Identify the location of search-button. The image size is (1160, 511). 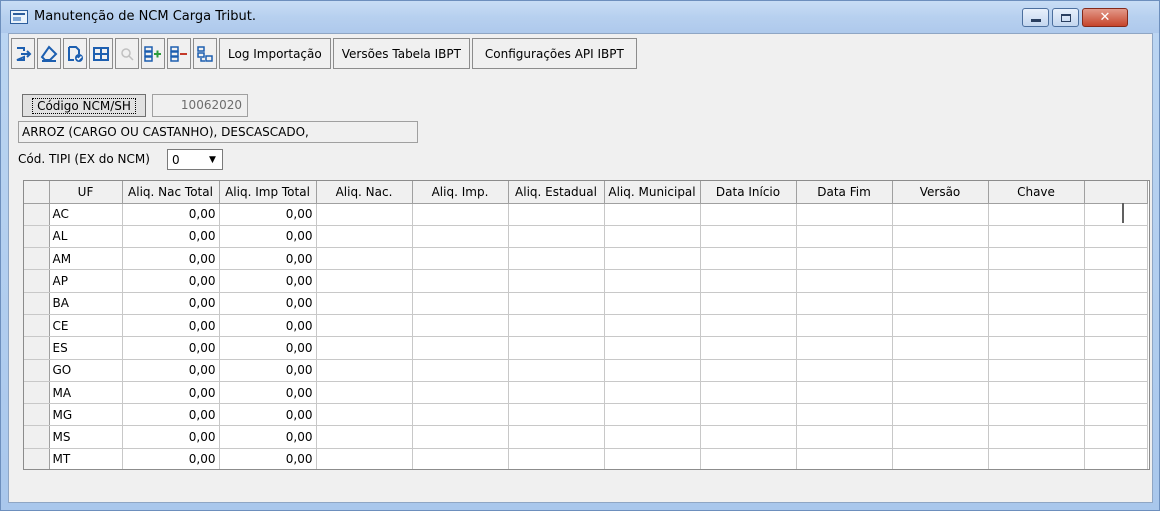
(127, 53).